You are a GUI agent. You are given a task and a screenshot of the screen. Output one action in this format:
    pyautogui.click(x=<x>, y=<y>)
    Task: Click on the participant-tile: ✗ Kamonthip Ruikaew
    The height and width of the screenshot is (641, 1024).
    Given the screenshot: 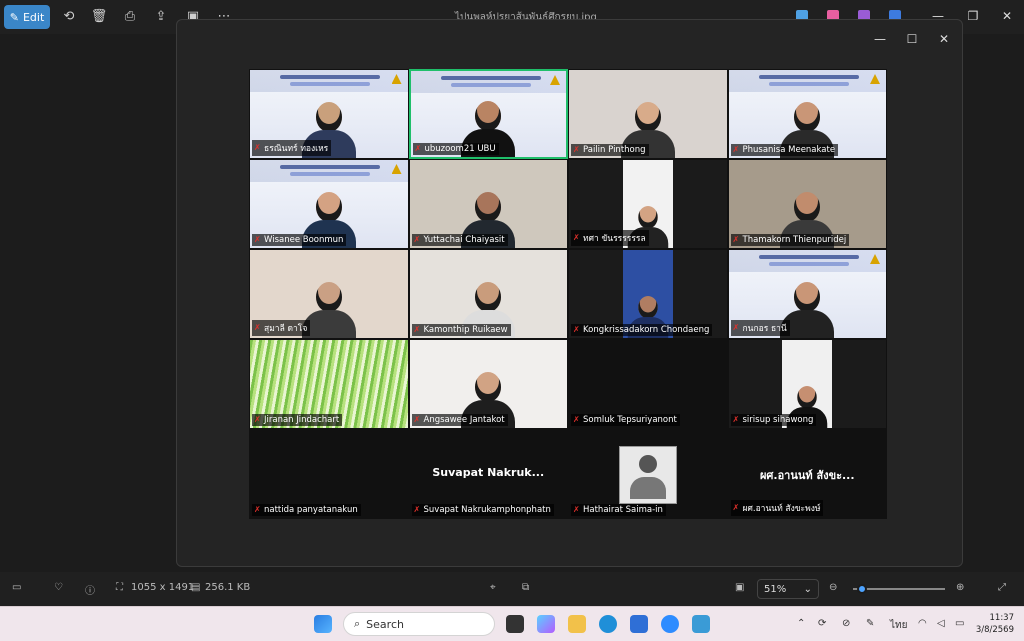 What is the action you would take?
    pyautogui.click(x=488, y=294)
    